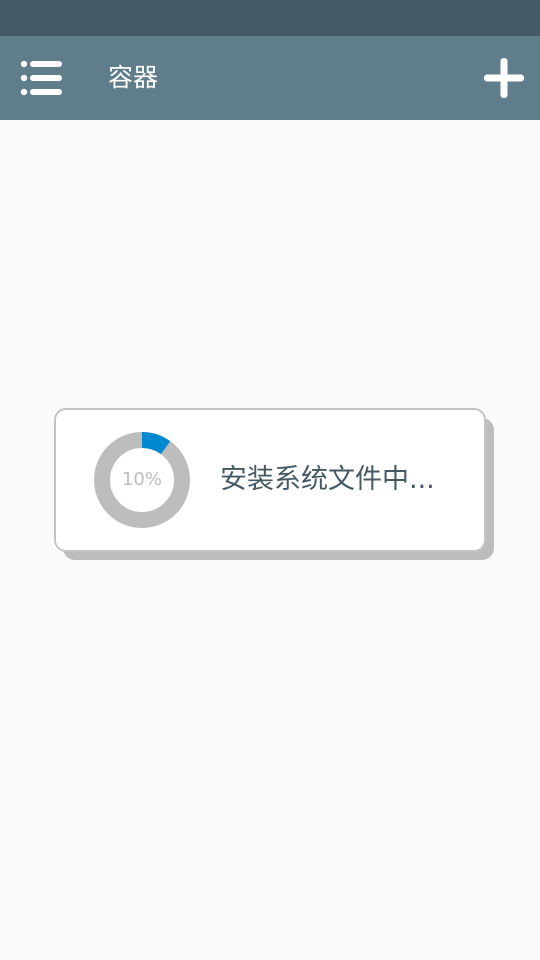  I want to click on add-container-button, so click(504, 78).